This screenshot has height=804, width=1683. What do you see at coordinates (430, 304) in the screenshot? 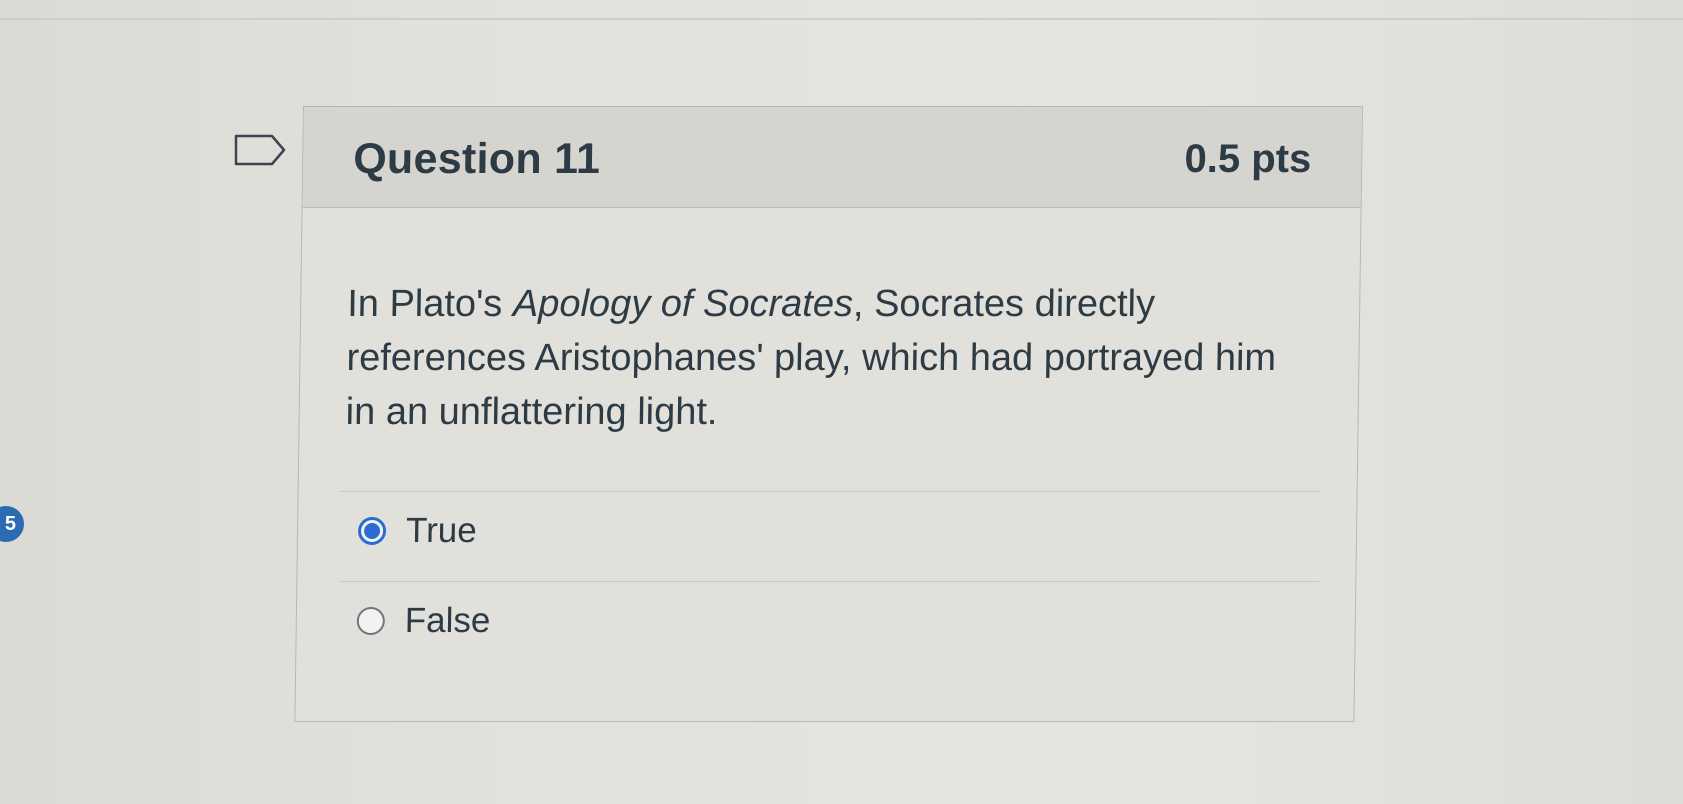
I see `question-text-part: In Plato's` at bounding box center [430, 304].